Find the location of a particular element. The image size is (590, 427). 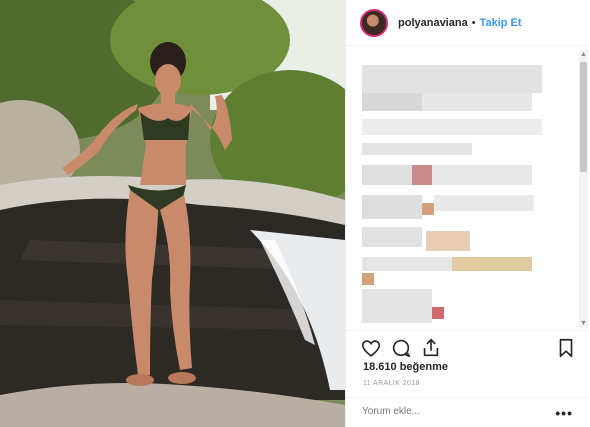

username-link: polyanaviana is located at coordinates (433, 23).